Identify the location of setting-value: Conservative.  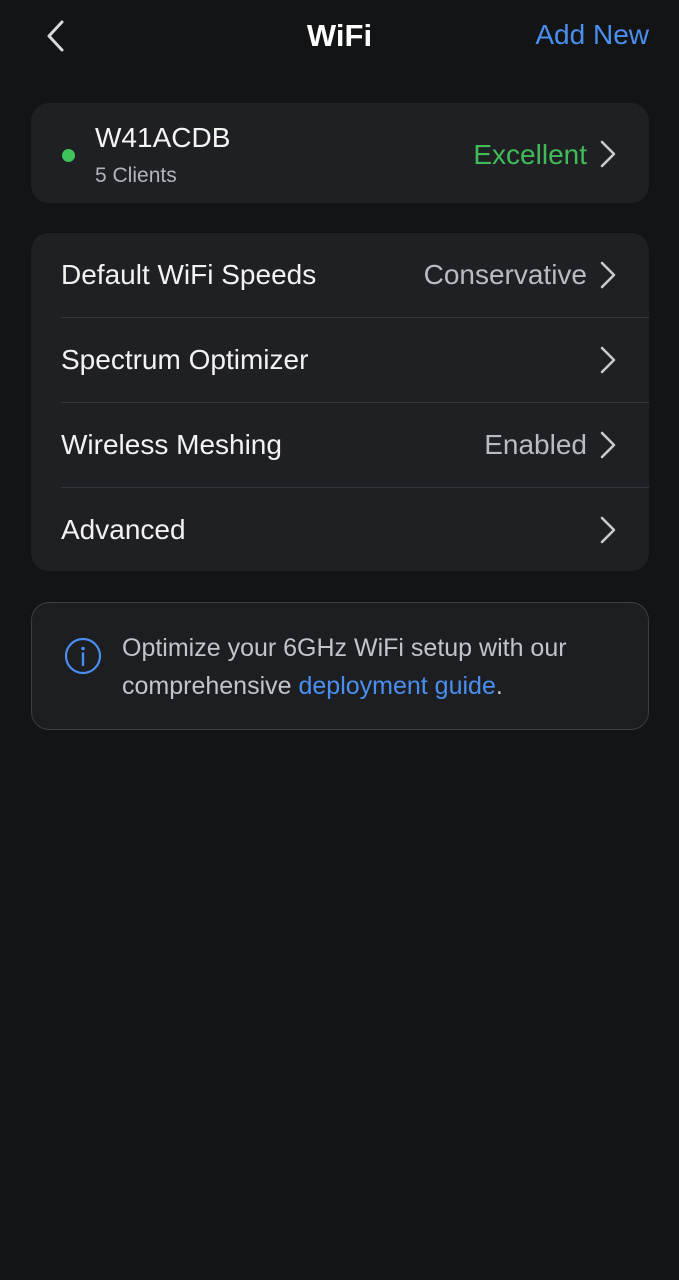
(505, 274).